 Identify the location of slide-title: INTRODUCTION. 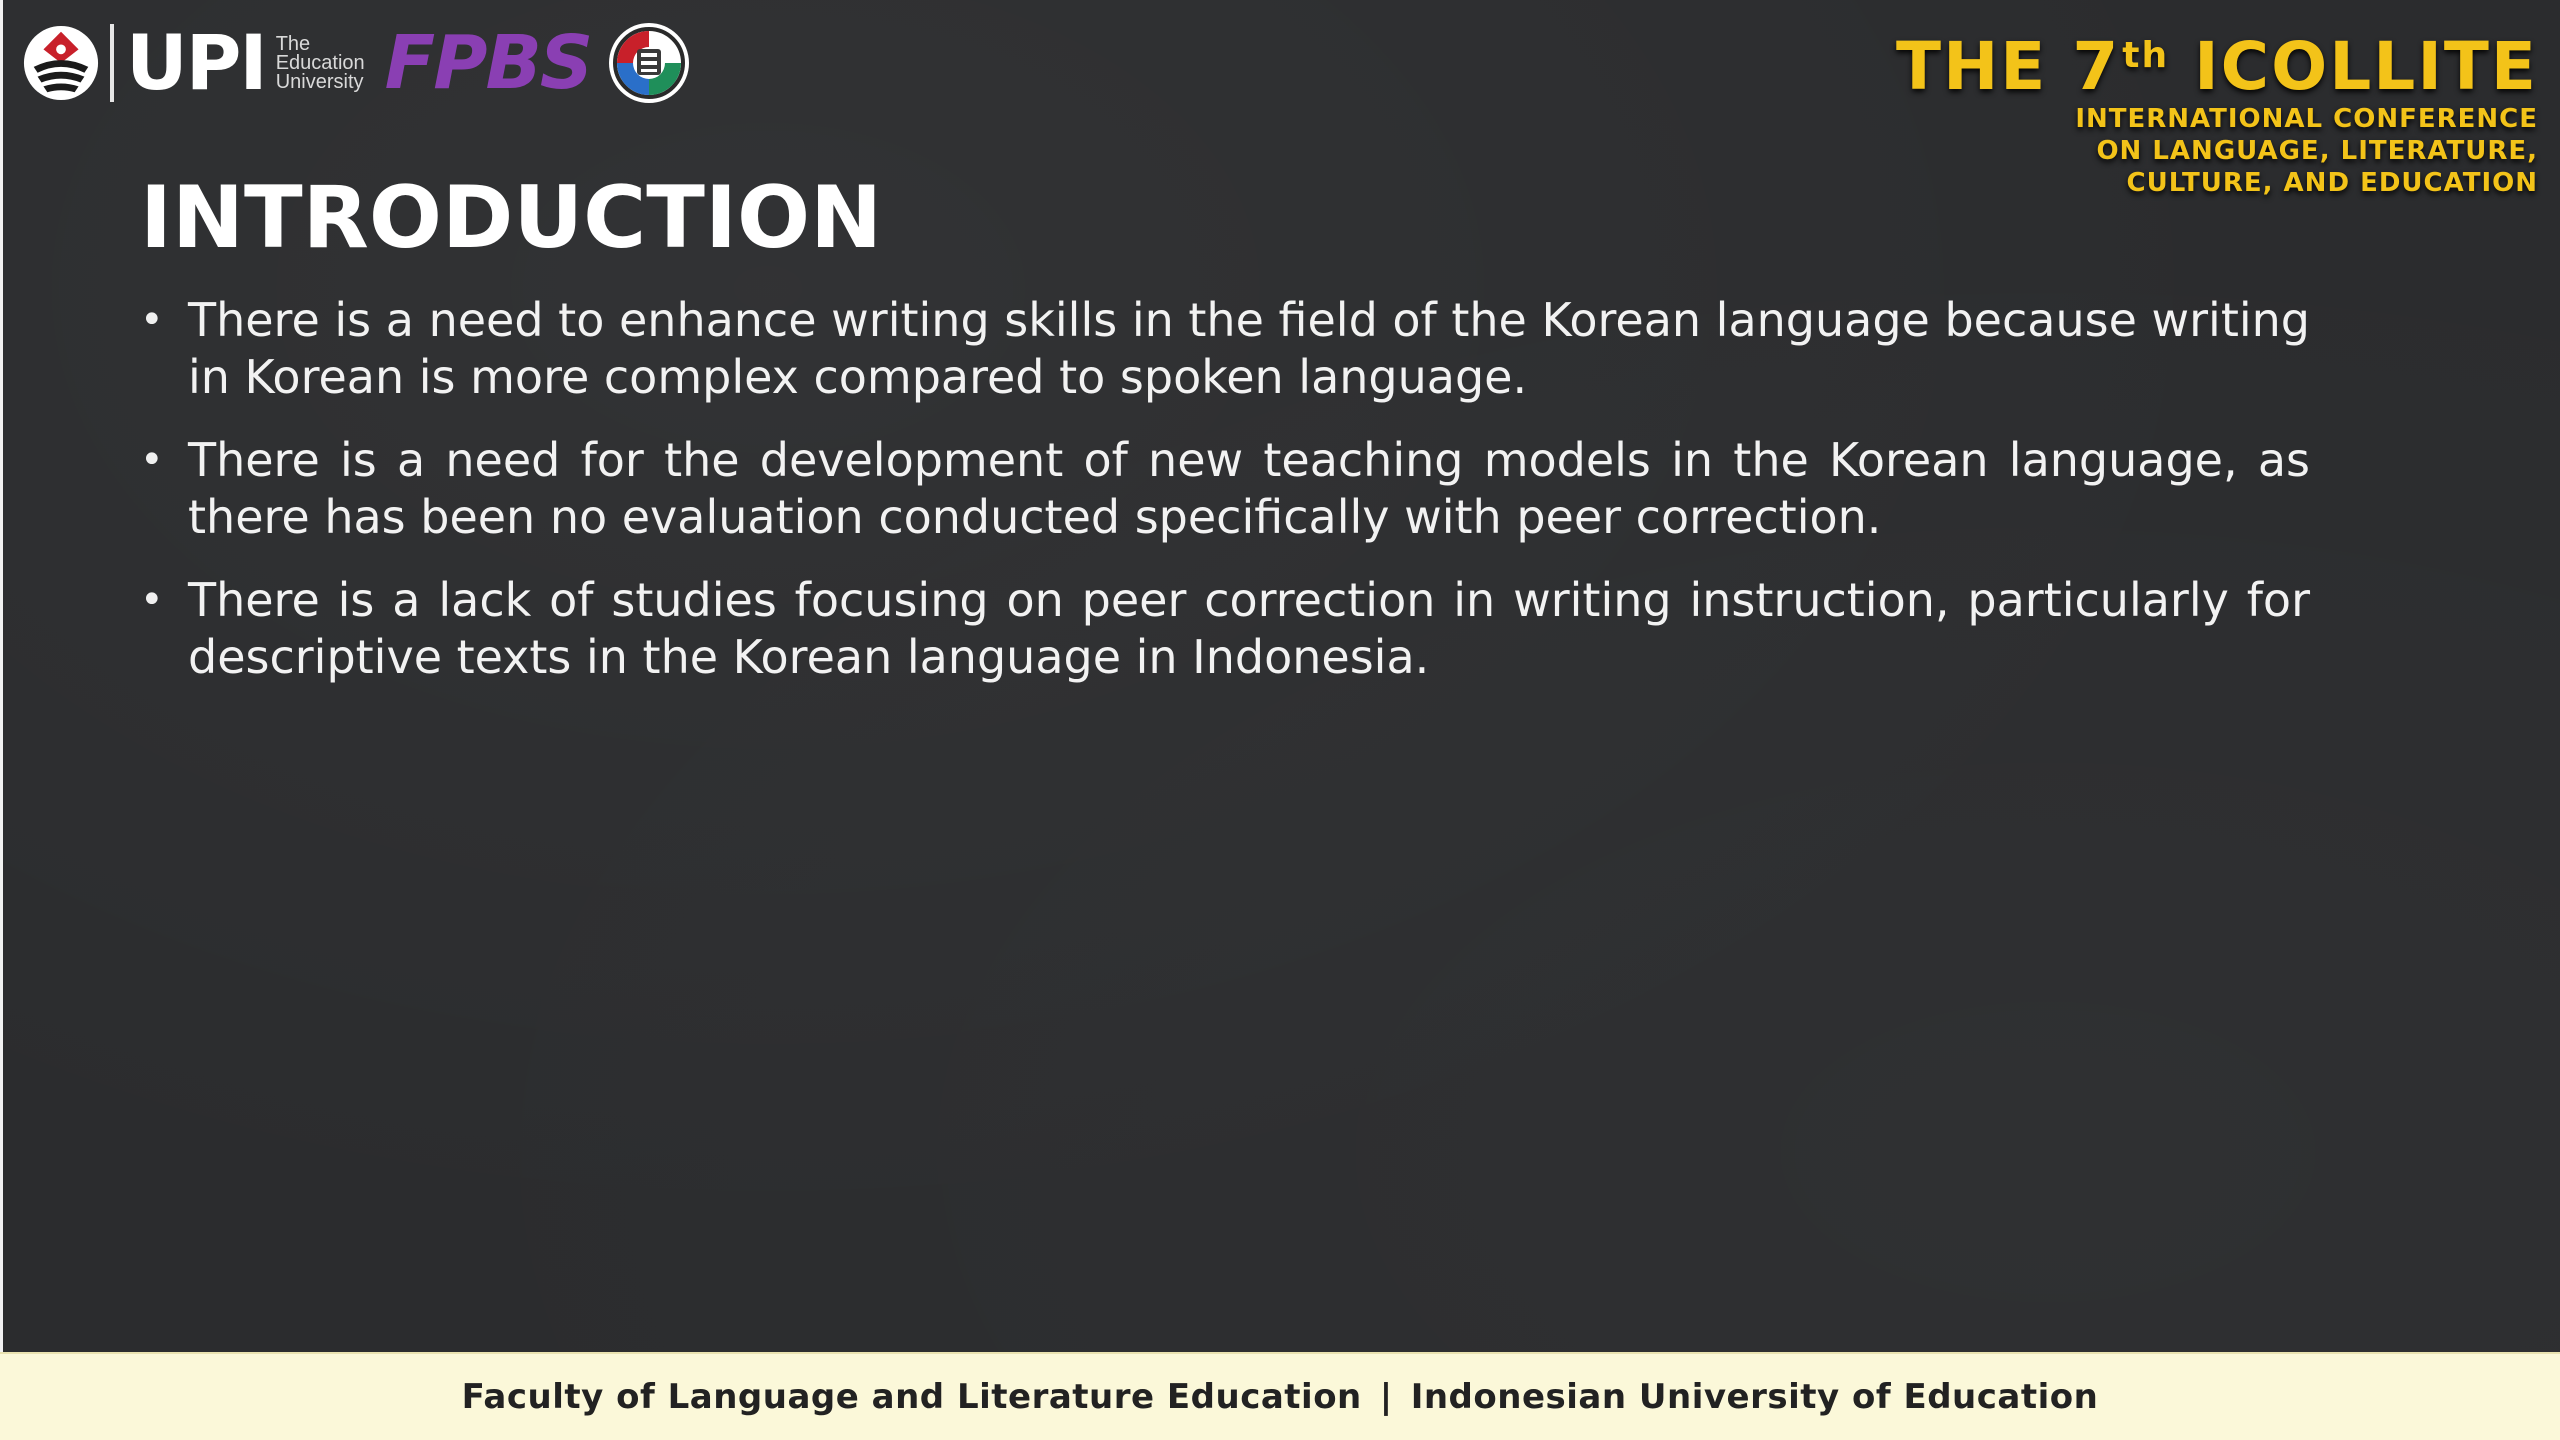
(511, 218).